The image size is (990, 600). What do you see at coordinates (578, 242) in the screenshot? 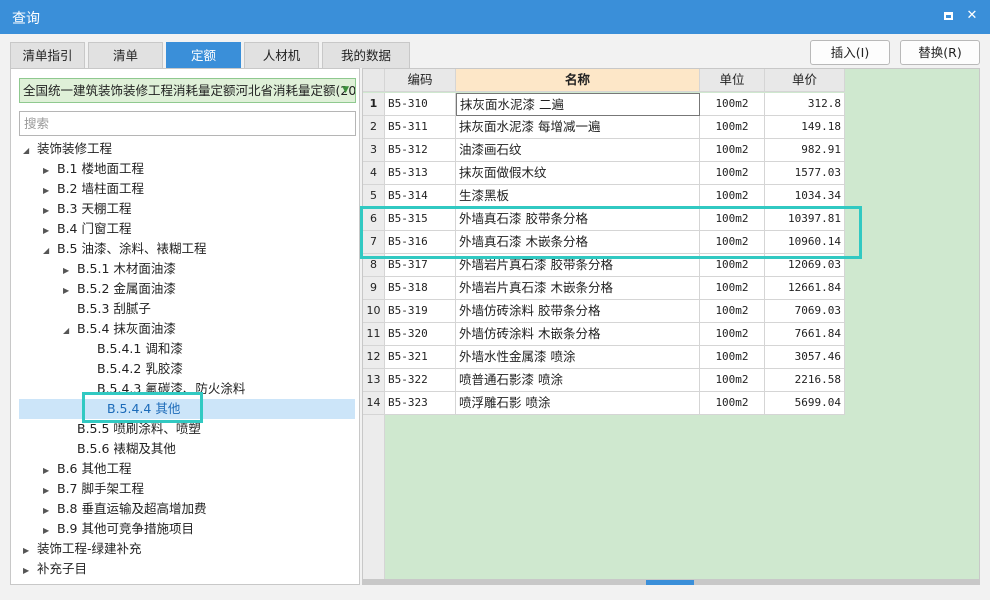
I see `cell-name: 外墙真石漆 木嵌条分格` at bounding box center [578, 242].